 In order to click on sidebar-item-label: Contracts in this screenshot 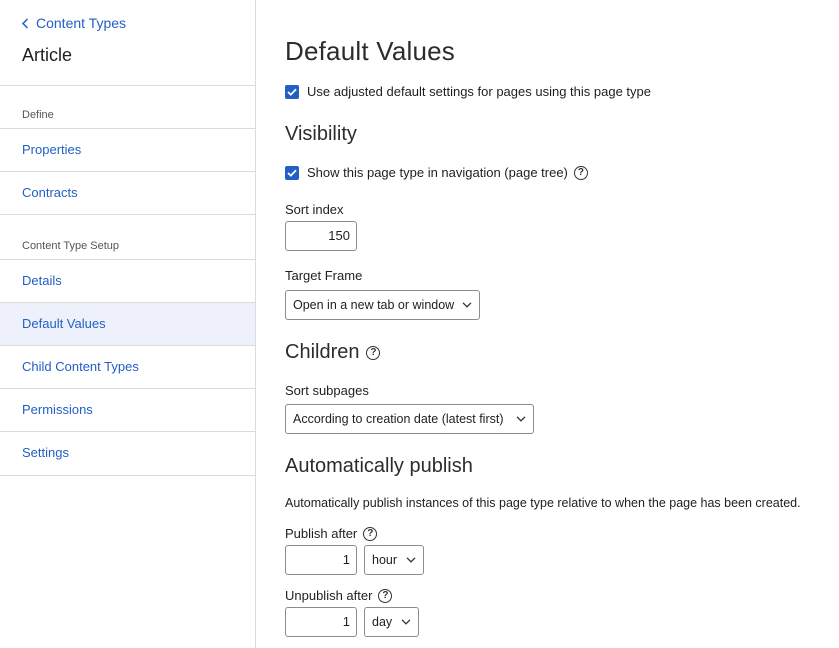, I will do `click(50, 192)`.